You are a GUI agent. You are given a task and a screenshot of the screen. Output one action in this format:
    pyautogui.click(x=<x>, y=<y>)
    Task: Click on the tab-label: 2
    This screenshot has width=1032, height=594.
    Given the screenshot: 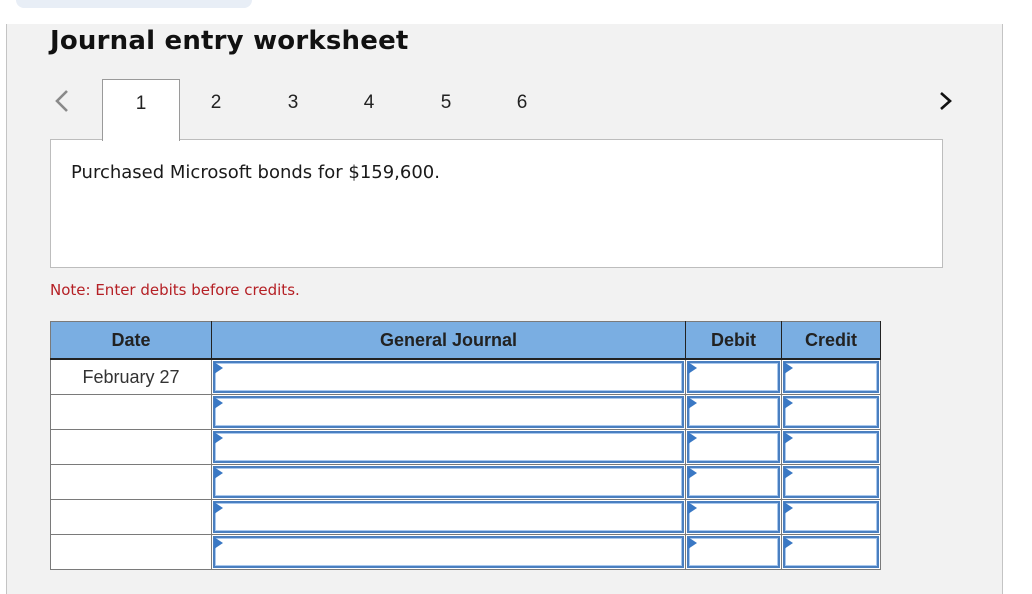 What is the action you would take?
    pyautogui.click(x=216, y=102)
    